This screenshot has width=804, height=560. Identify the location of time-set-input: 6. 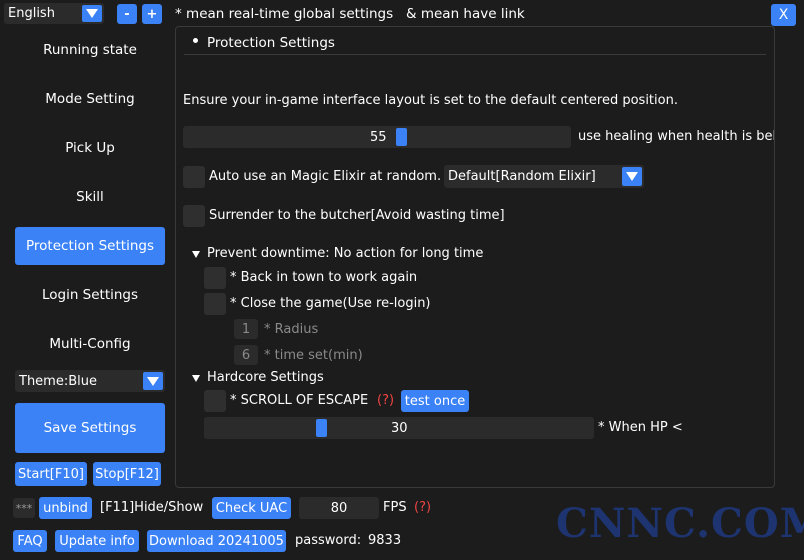
(246, 355).